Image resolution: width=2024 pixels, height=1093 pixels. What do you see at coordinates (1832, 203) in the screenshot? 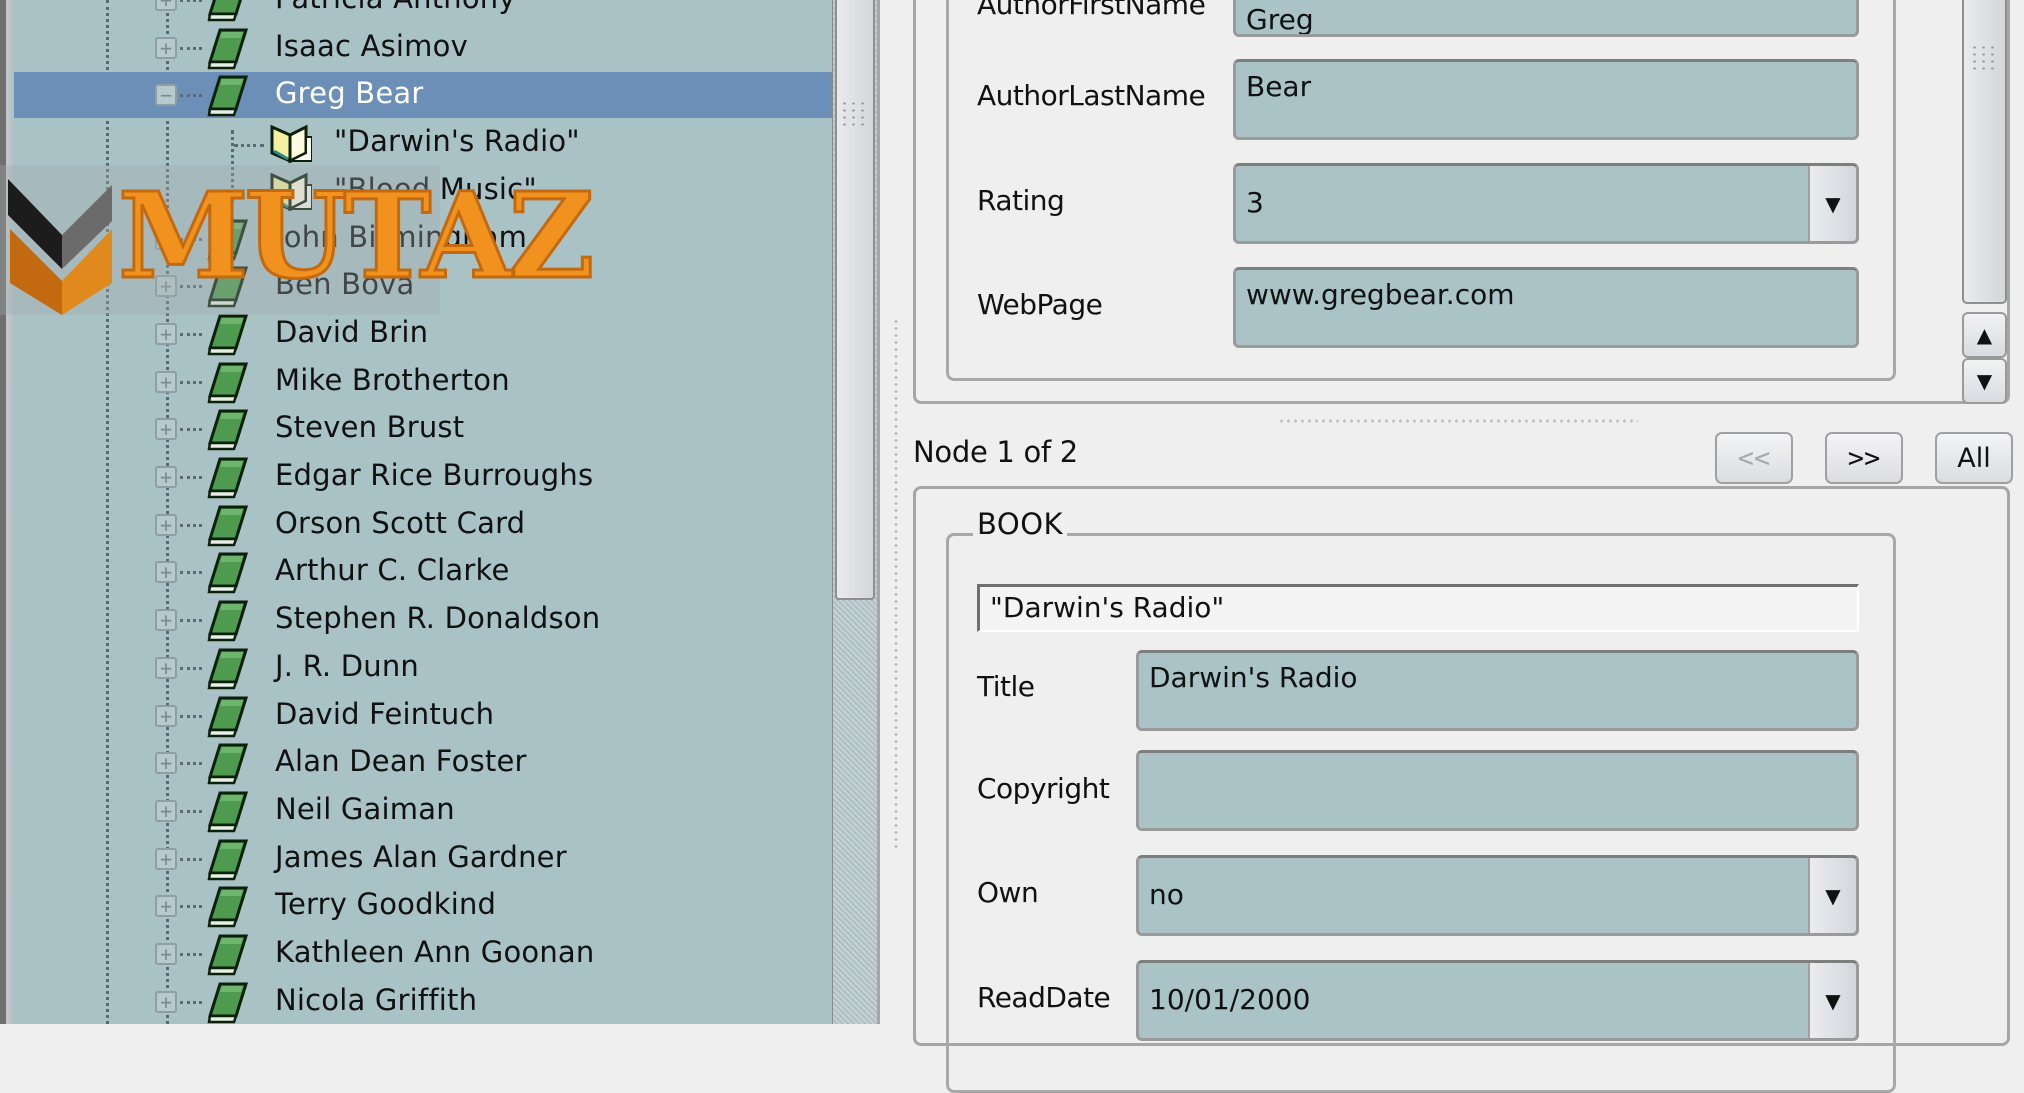
I see `rating-dropdown-arrow-icon: ▼` at bounding box center [1832, 203].